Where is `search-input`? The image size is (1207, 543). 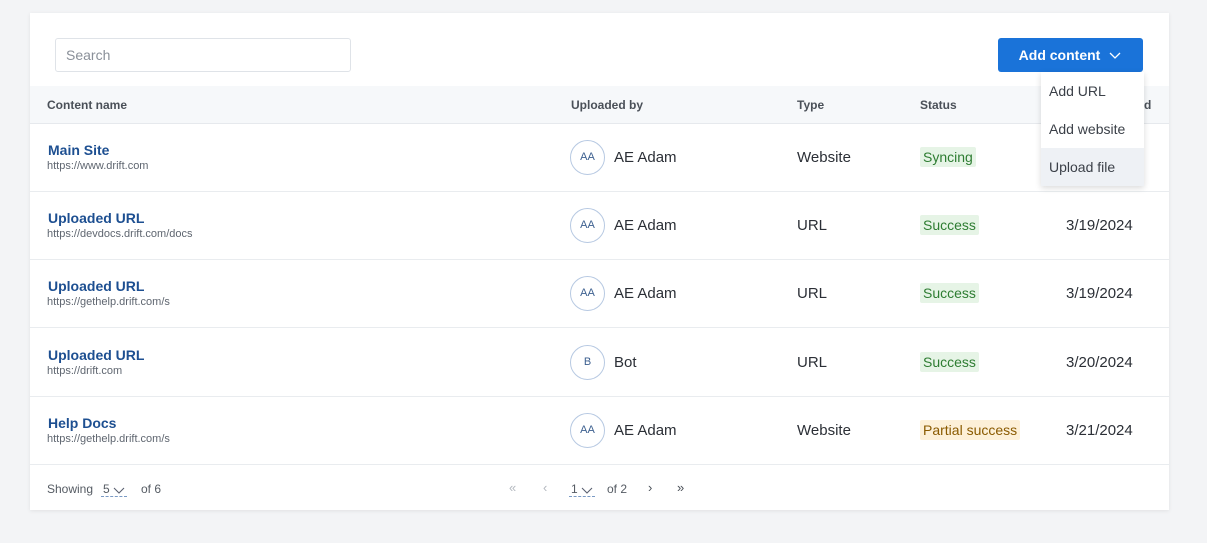
search-input is located at coordinates (203, 55).